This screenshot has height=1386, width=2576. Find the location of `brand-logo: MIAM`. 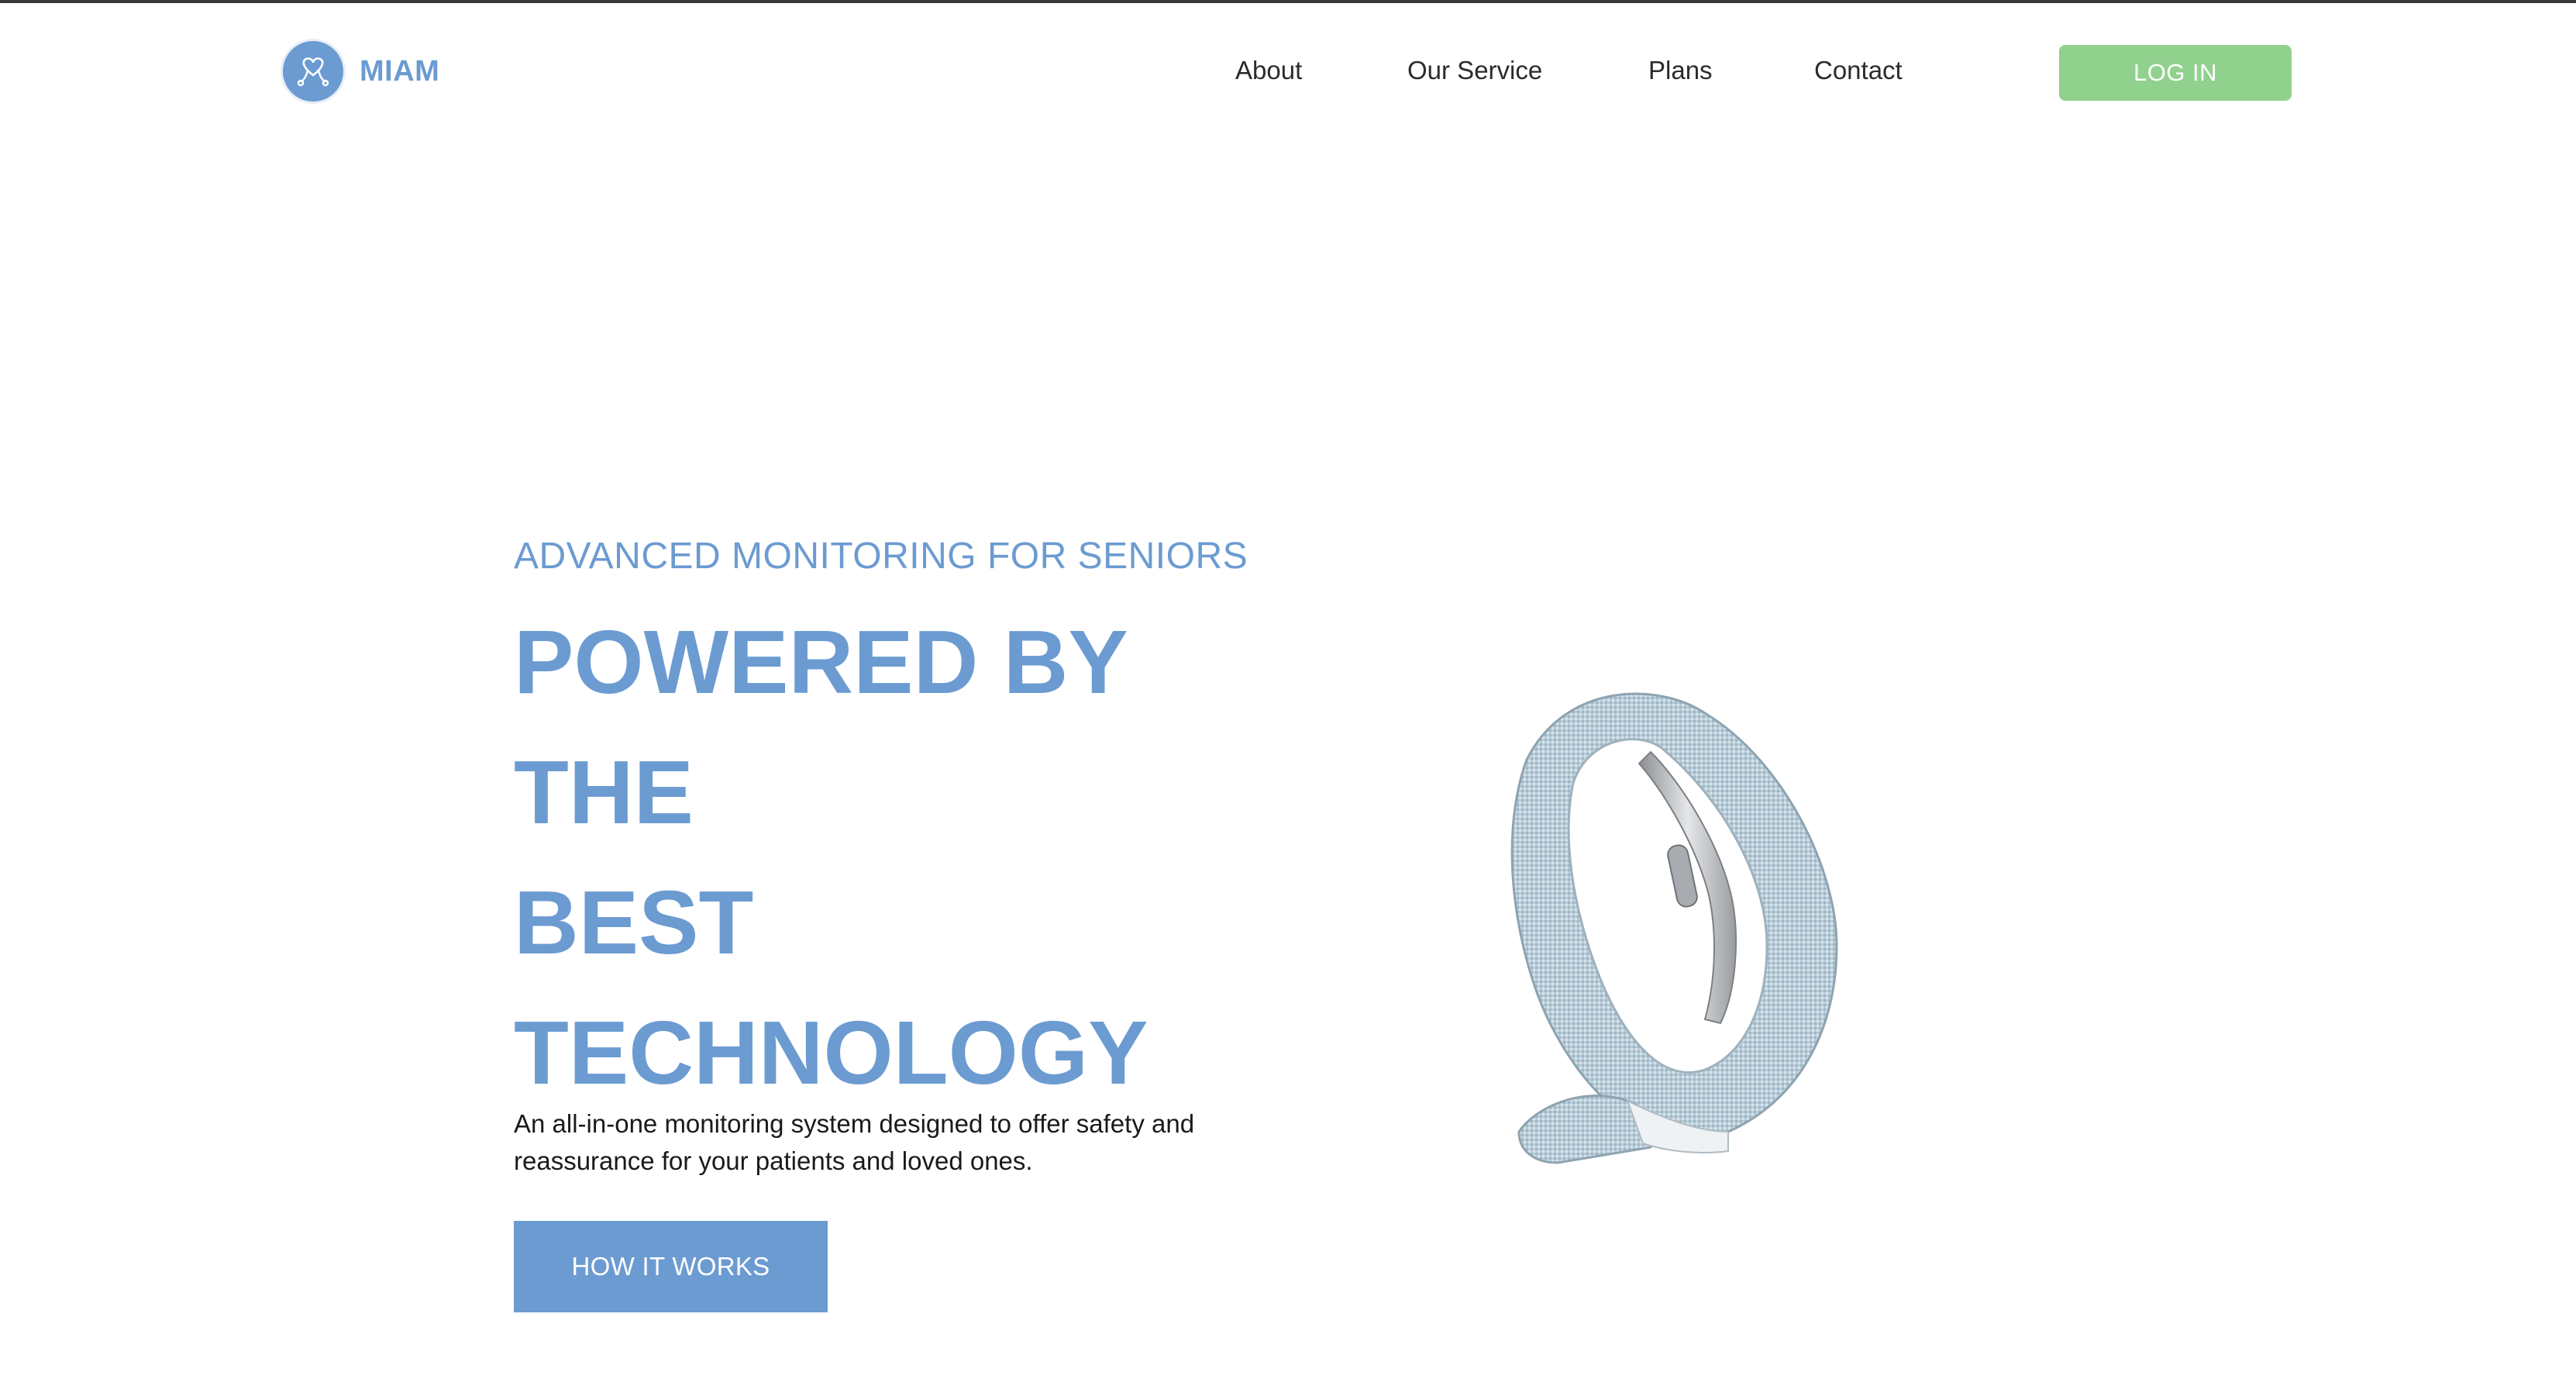

brand-logo: MIAM is located at coordinates (360, 71).